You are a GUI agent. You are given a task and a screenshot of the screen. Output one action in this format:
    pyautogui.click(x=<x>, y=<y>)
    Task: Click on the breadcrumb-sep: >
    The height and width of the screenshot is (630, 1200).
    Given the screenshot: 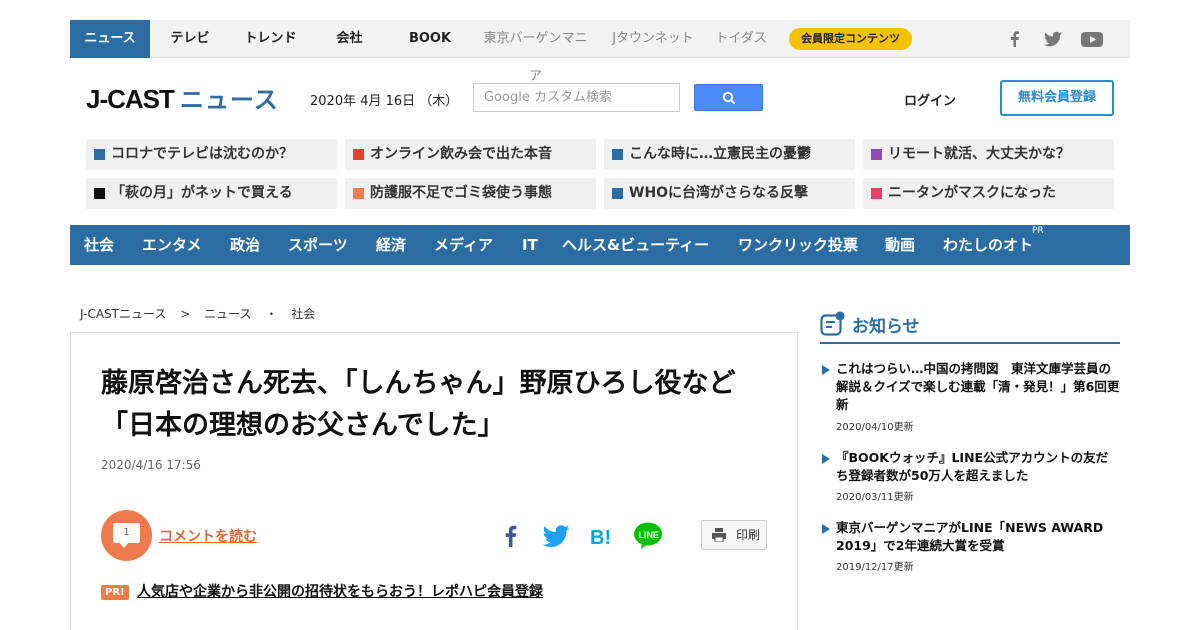 What is the action you would take?
    pyautogui.click(x=185, y=314)
    